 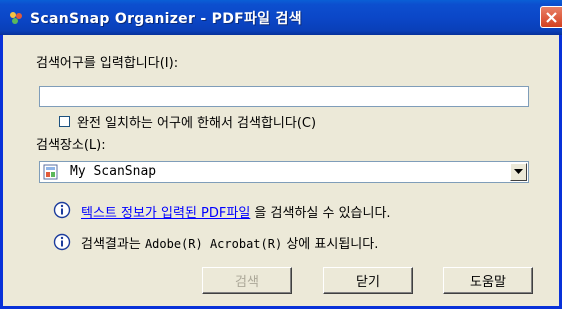 I want to click on exact-match-checkbox, so click(x=64, y=121).